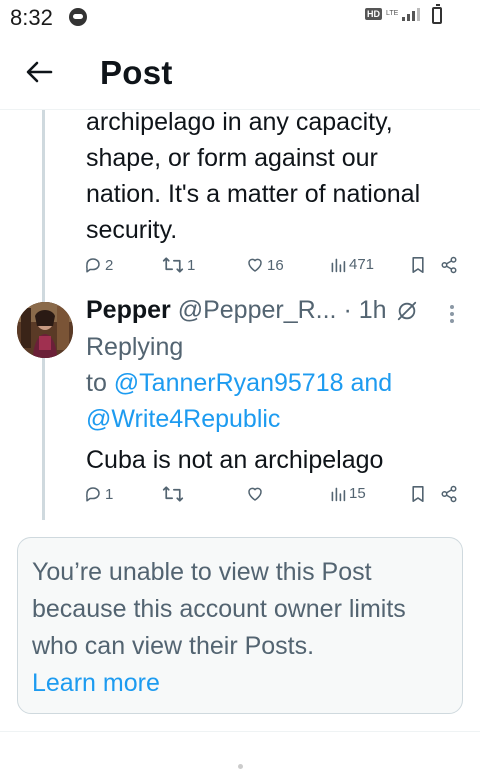 The image size is (480, 781). I want to click on like-button, so click(256, 494).